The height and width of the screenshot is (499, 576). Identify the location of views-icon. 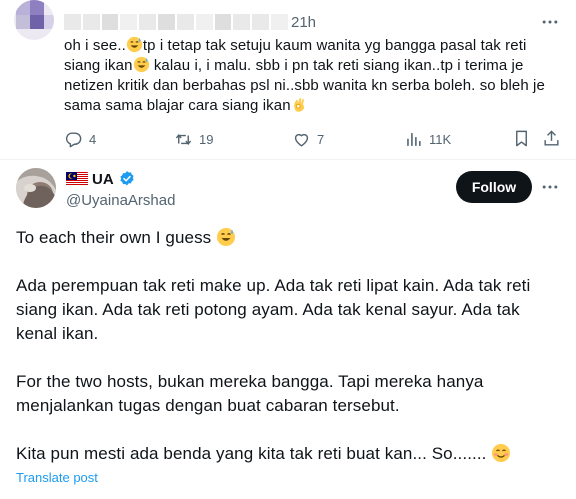
(414, 139).